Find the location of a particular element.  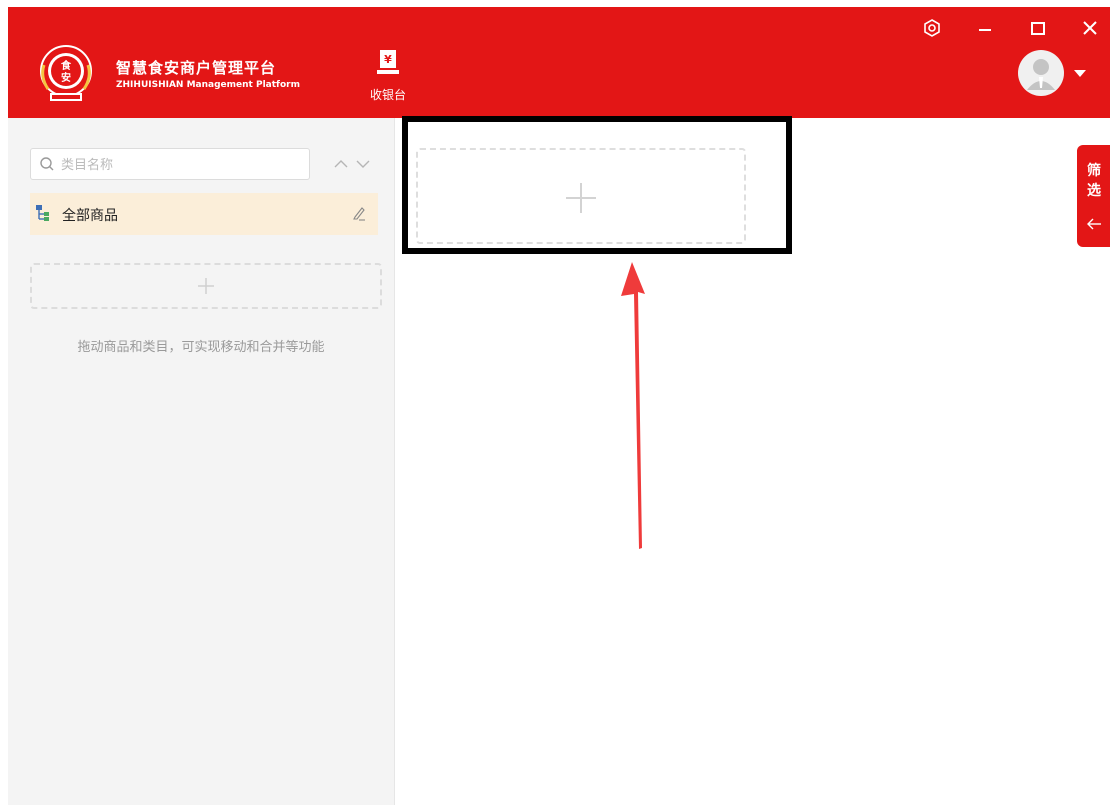

category-label: 全部商品 is located at coordinates (90, 216).